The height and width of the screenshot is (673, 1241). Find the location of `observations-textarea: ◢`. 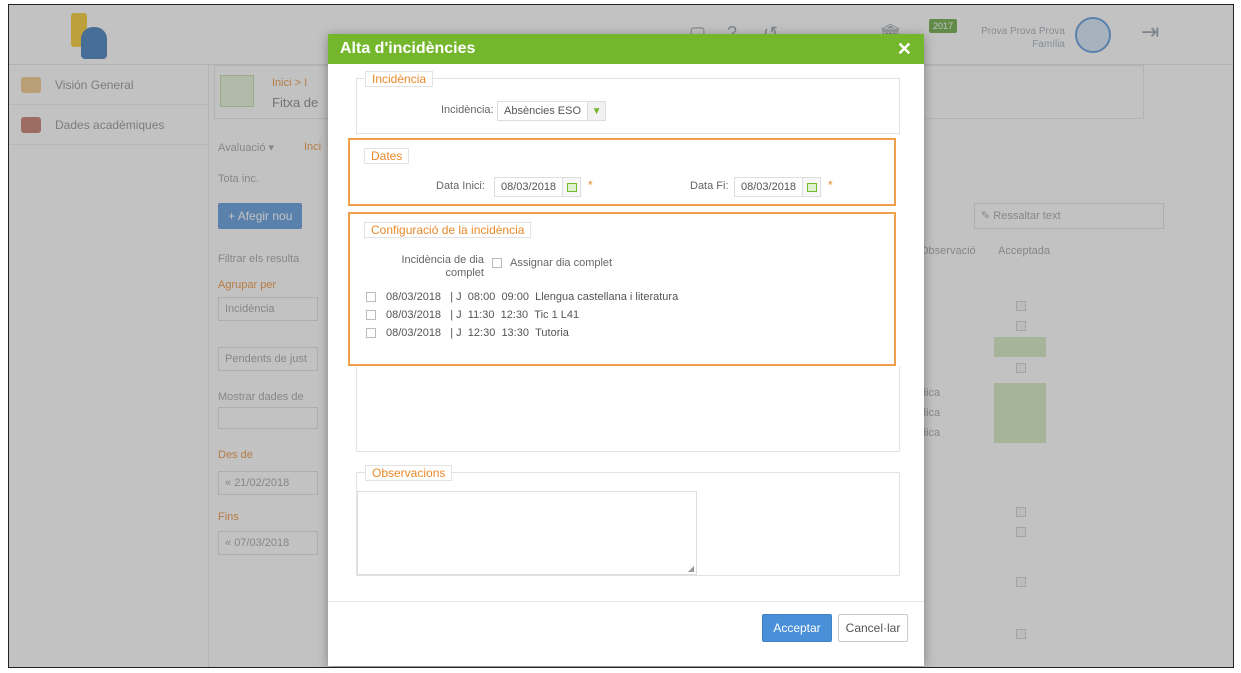

observations-textarea: ◢ is located at coordinates (527, 533).